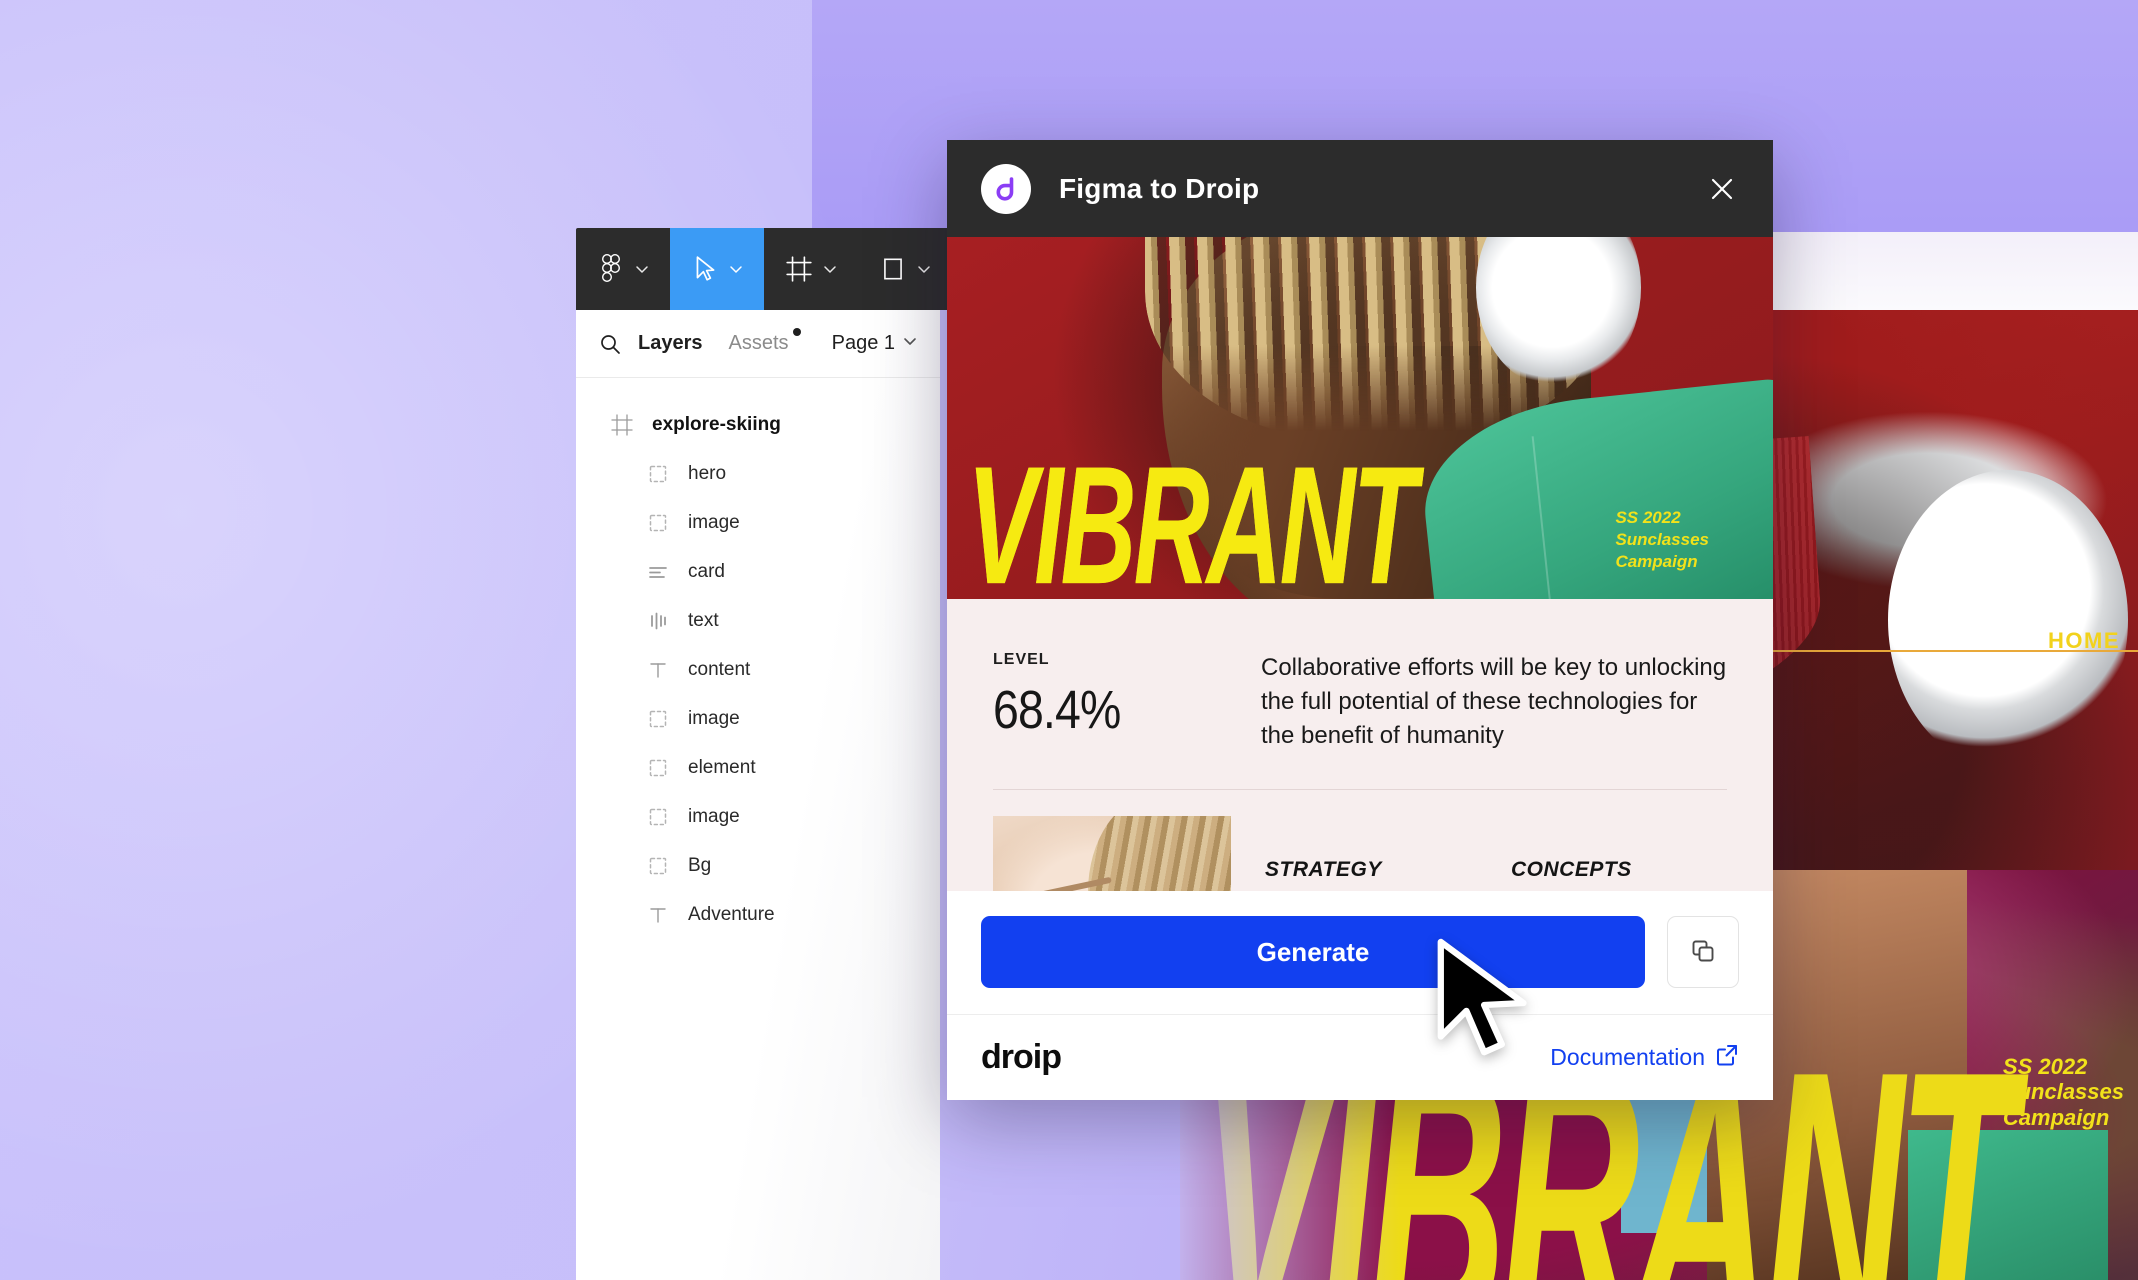 The image size is (2138, 1280). What do you see at coordinates (2056, 1117) in the screenshot?
I see `artwork-caption-line-3: Campaign` at bounding box center [2056, 1117].